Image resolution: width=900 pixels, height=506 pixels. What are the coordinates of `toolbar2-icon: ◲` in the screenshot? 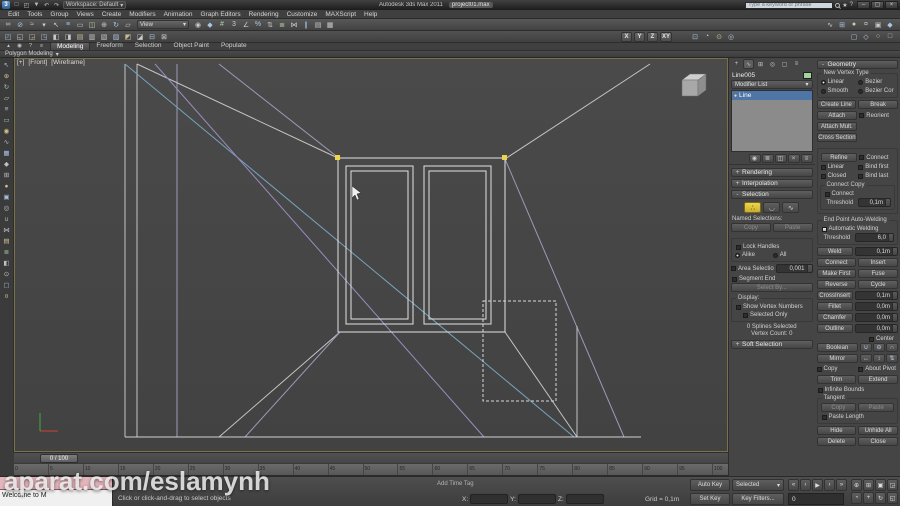 It's located at (32, 36).